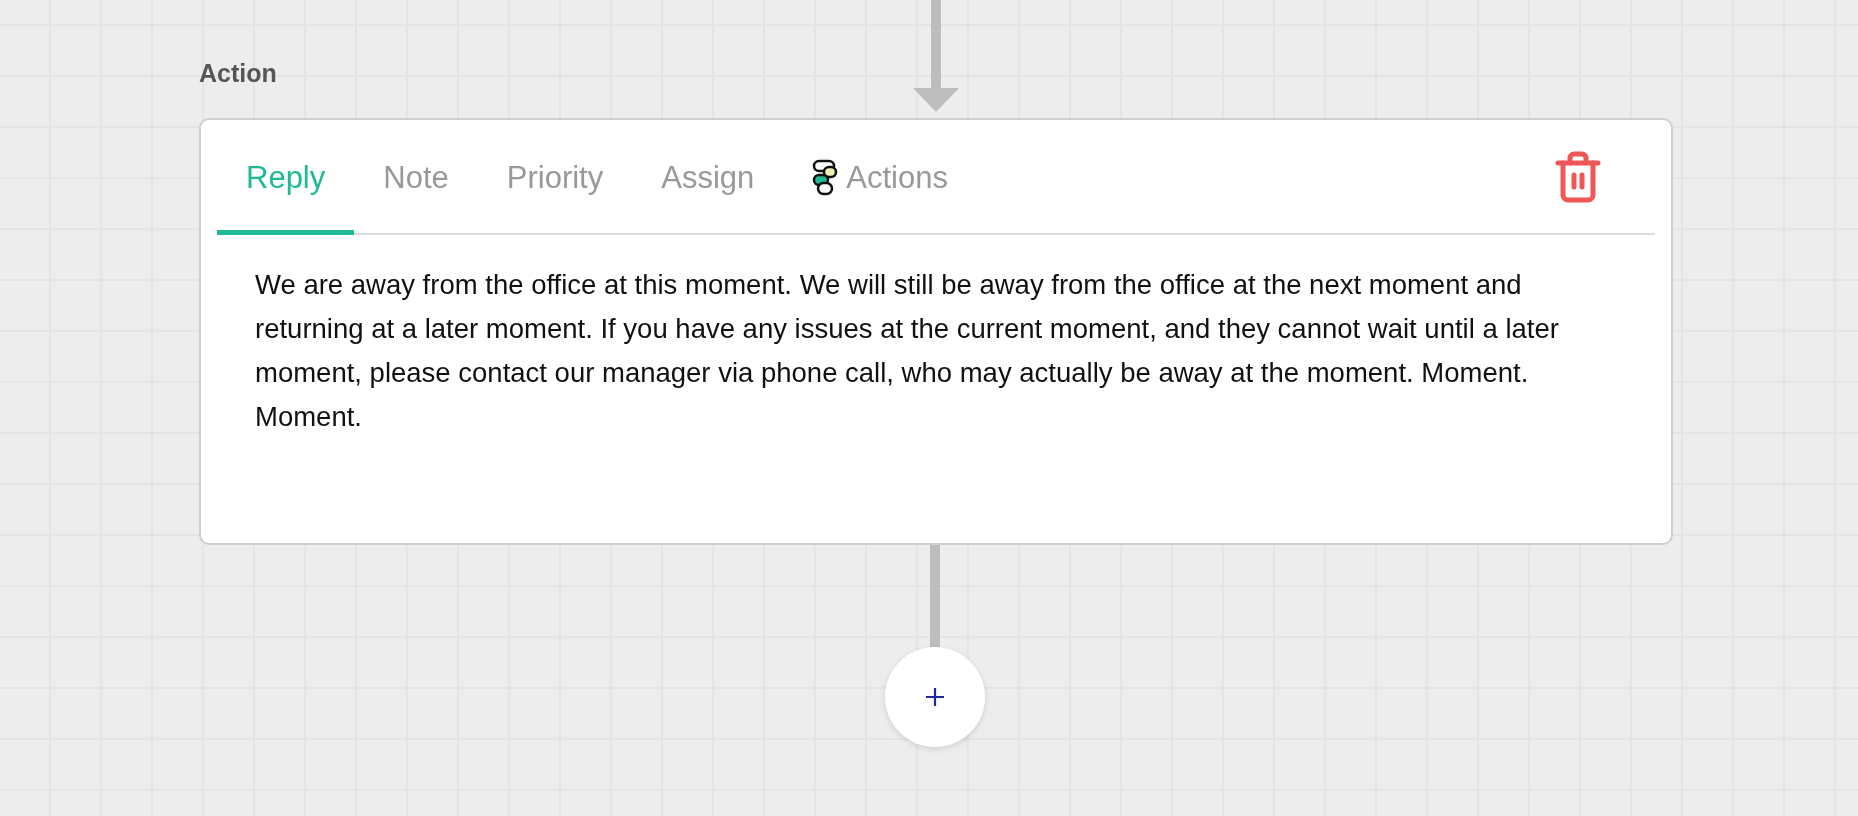 The height and width of the screenshot is (816, 1858). Describe the element at coordinates (286, 177) in the screenshot. I see `tab: Reply` at that location.